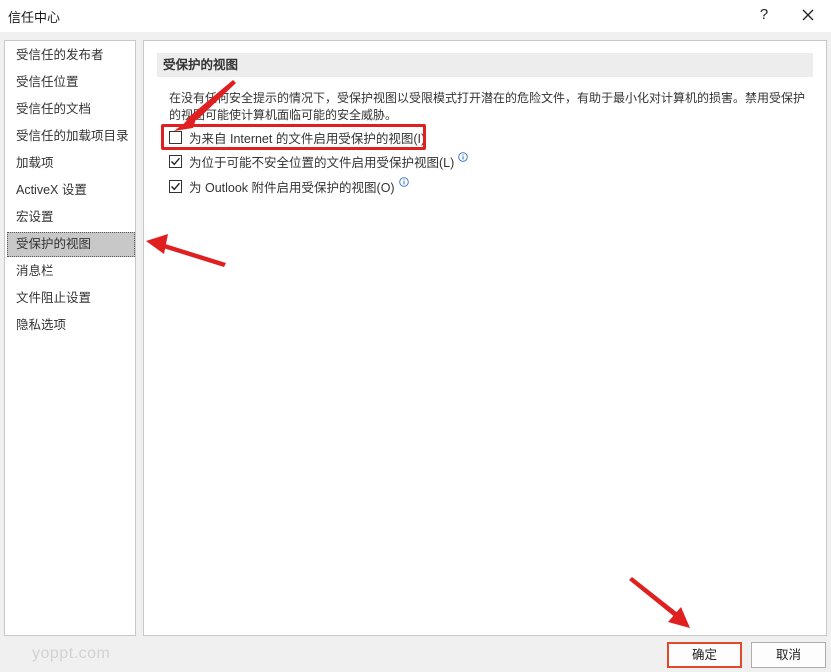  Describe the element at coordinates (764, 15) in the screenshot. I see `help-button: ?` at that location.